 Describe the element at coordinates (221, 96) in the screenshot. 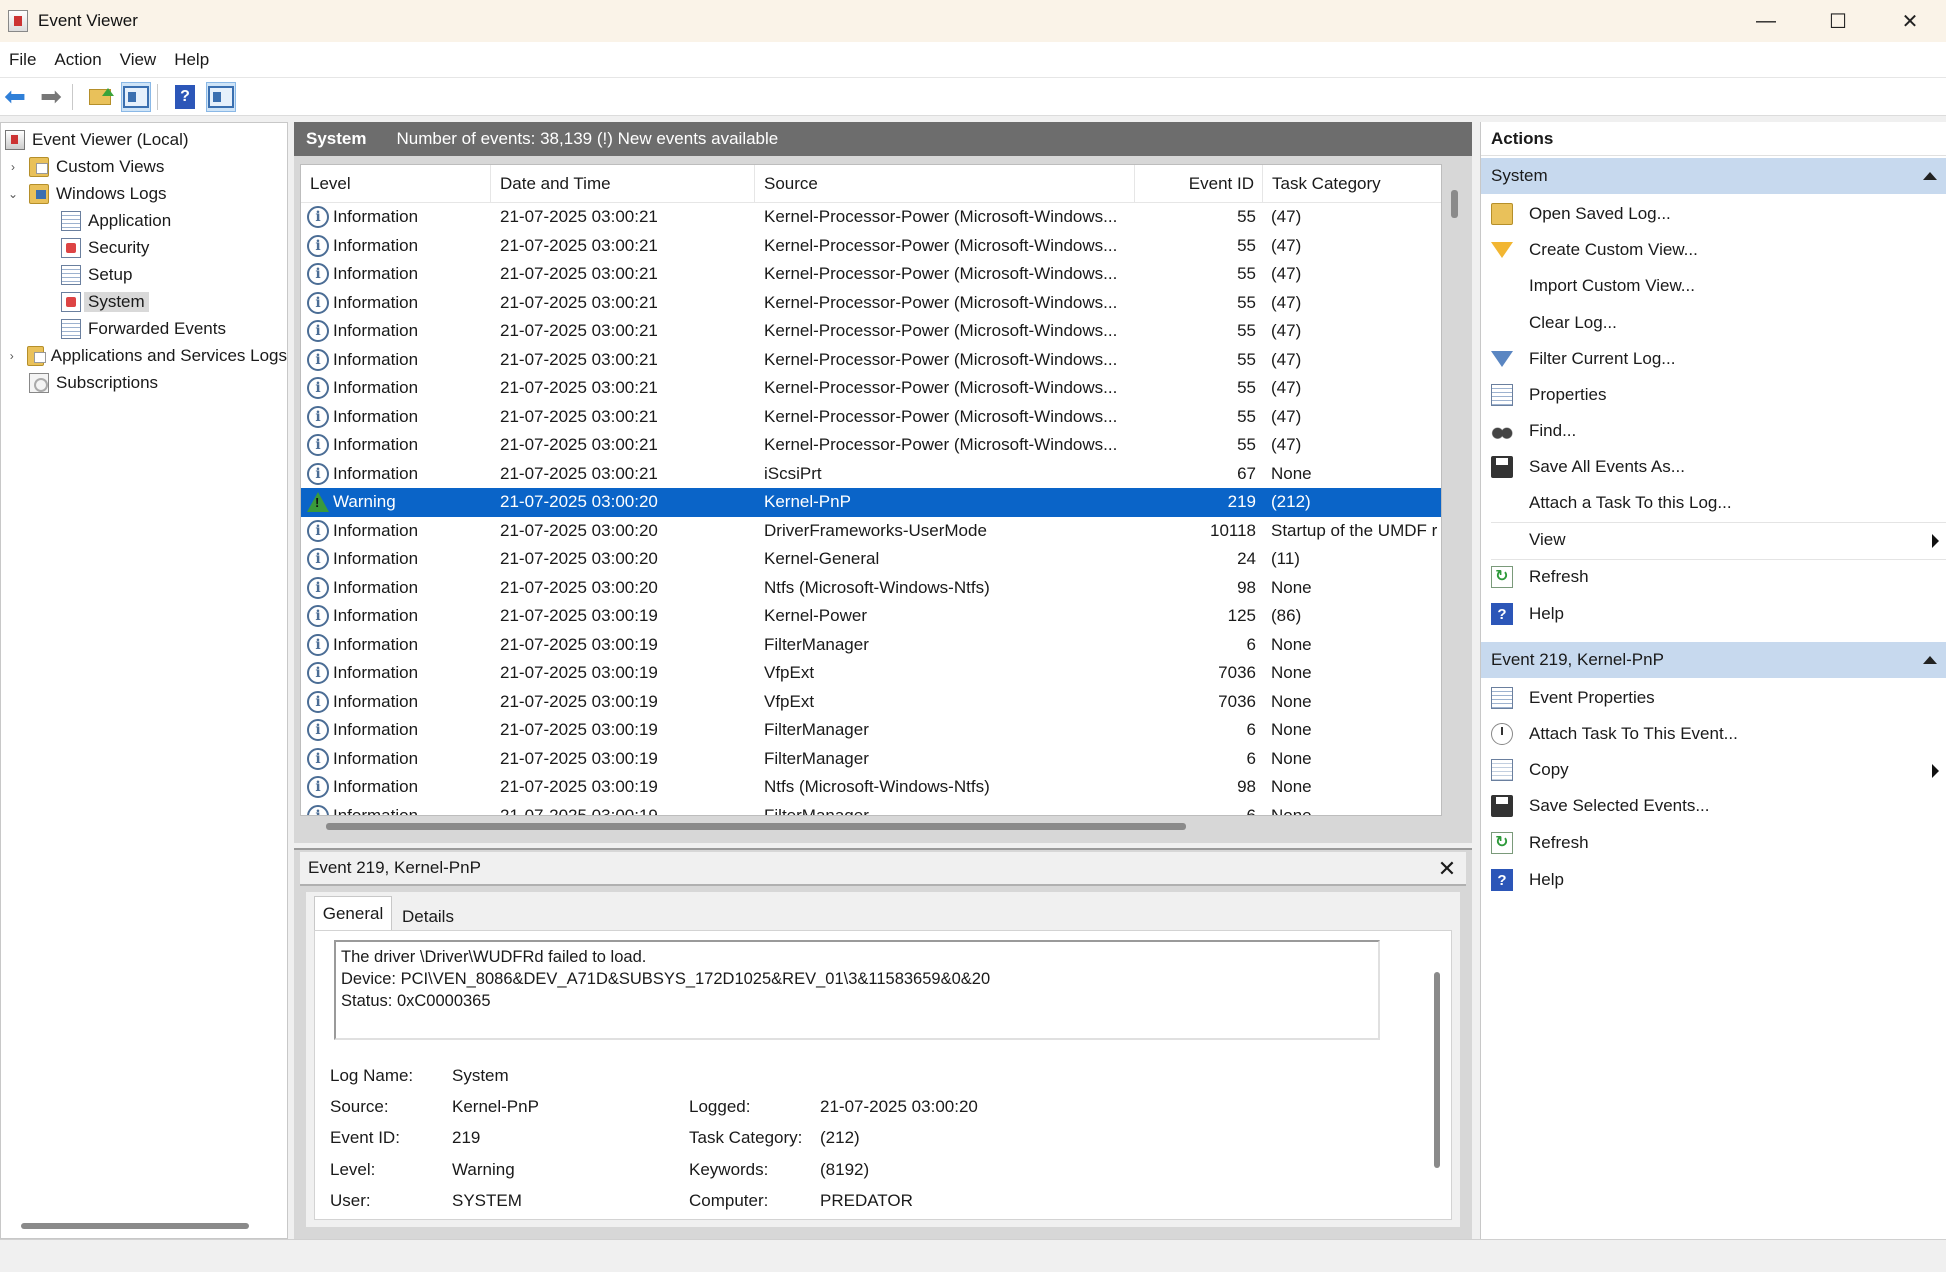

I see `show-hide-action-pane-icon` at that location.